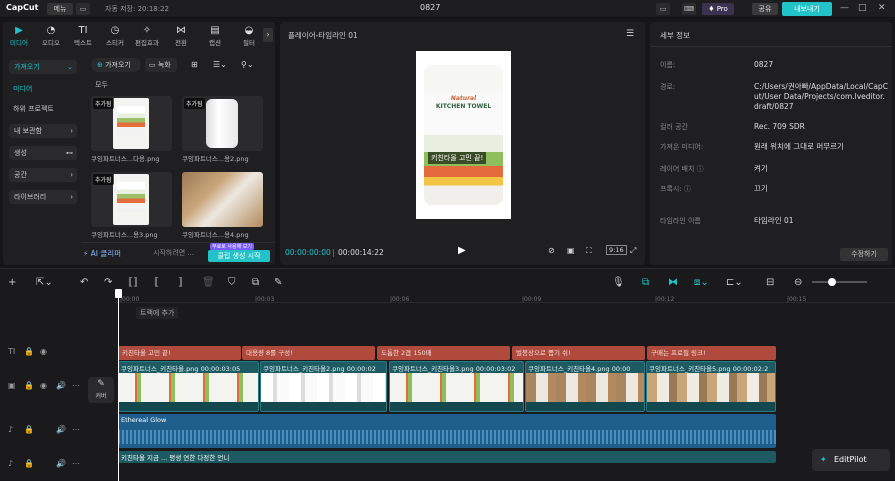  I want to click on magnet-icon: ⧓, so click(673, 282).